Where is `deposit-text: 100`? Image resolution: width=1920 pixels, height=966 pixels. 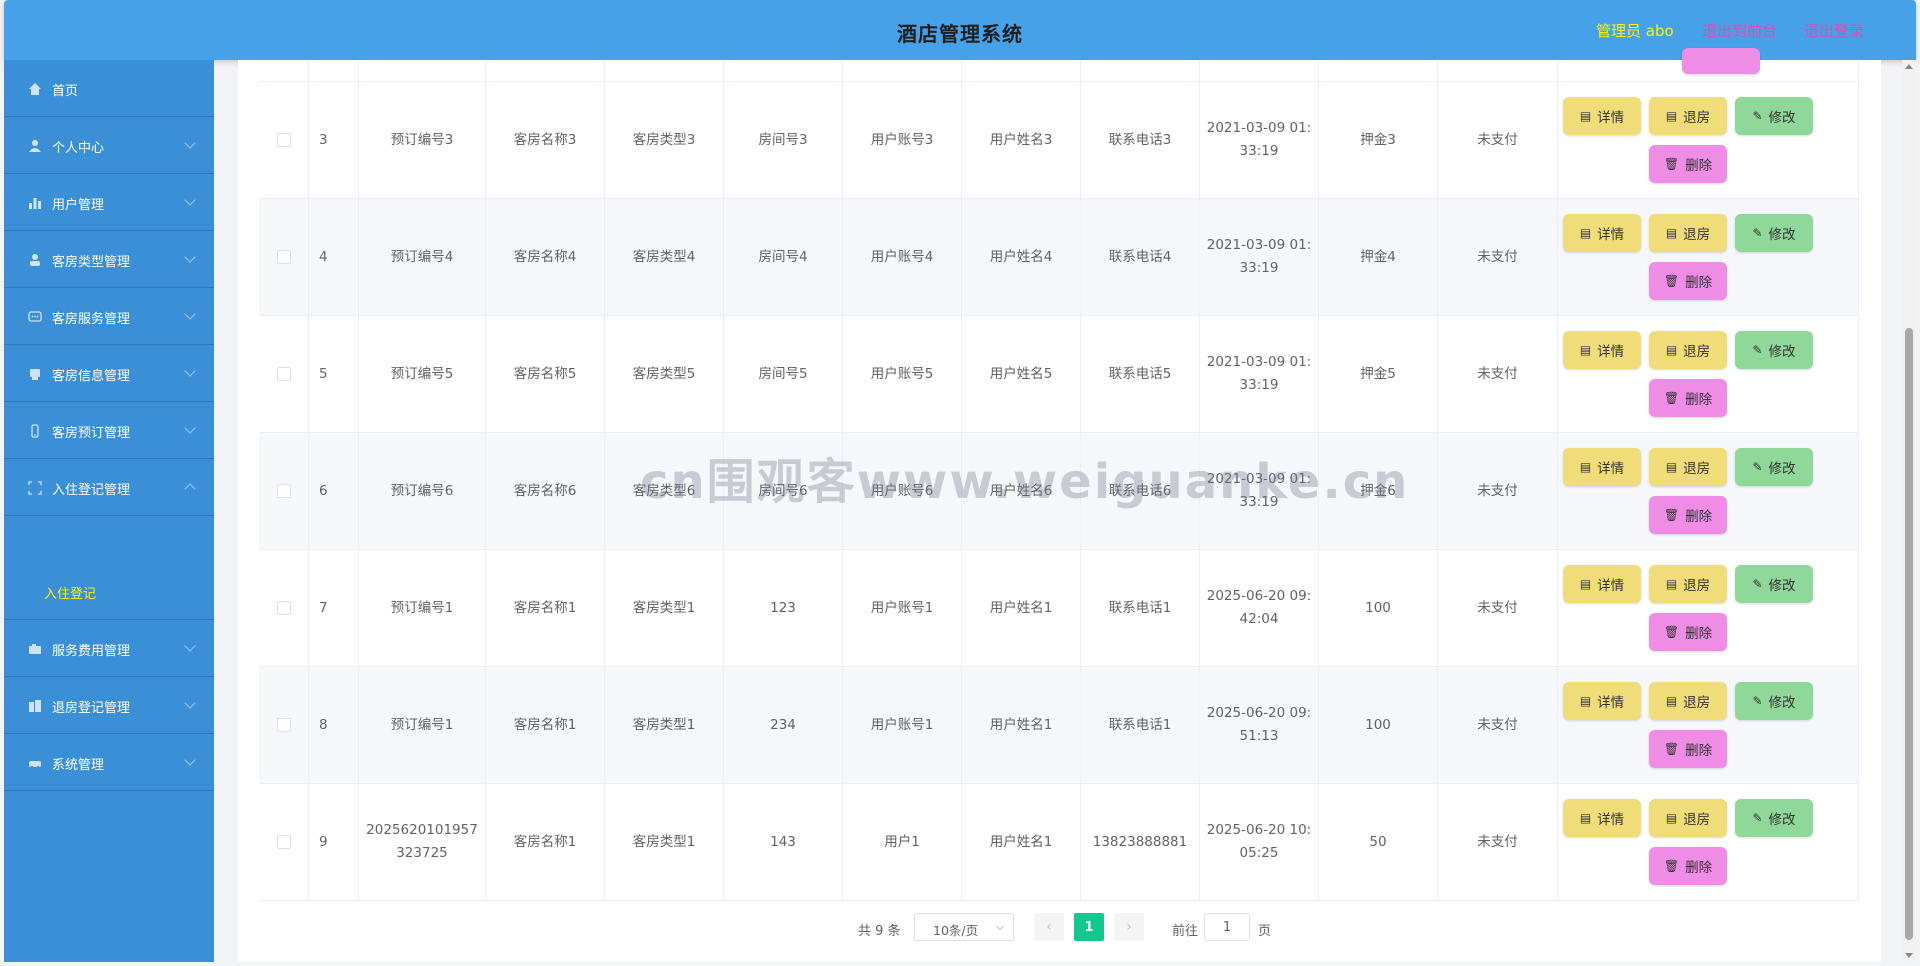
deposit-text: 100 is located at coordinates (1378, 724).